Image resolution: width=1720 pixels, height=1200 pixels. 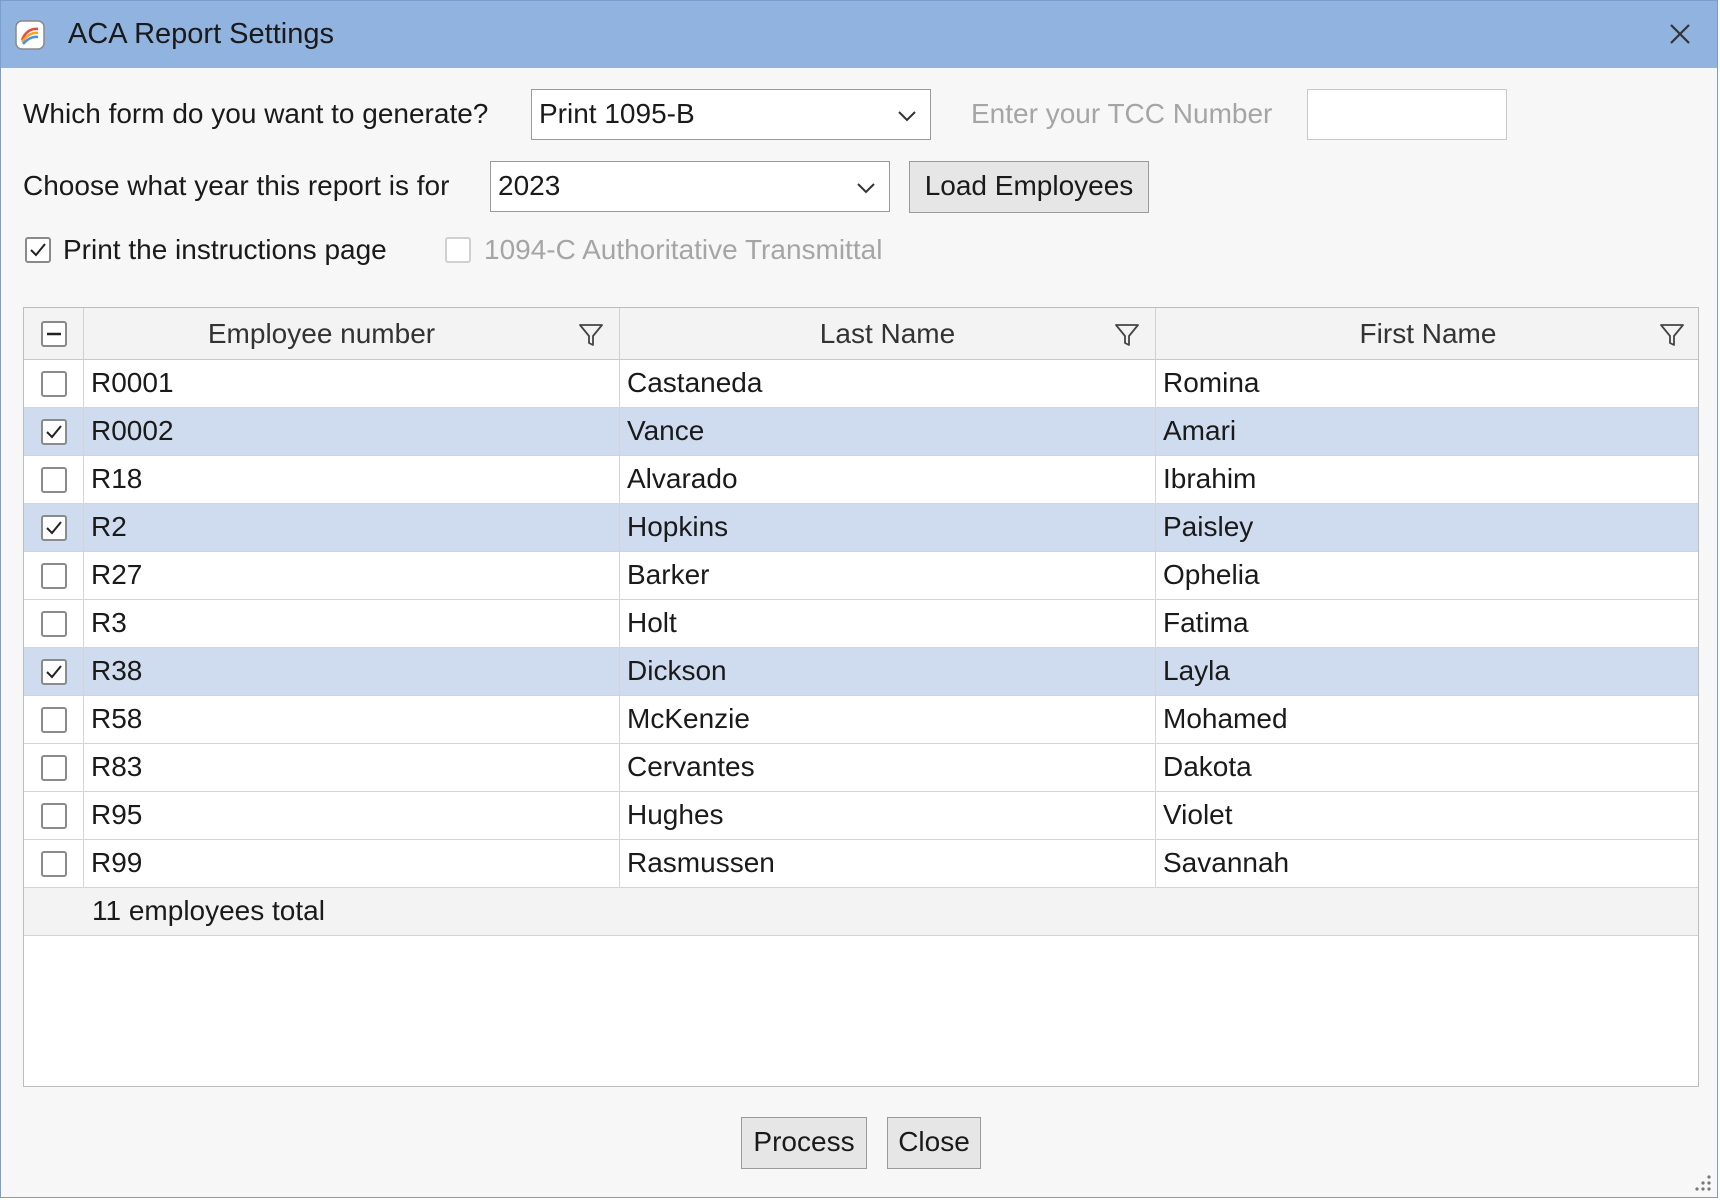 What do you see at coordinates (1206, 622) in the screenshot?
I see `first-name-cell-text: Fatima` at bounding box center [1206, 622].